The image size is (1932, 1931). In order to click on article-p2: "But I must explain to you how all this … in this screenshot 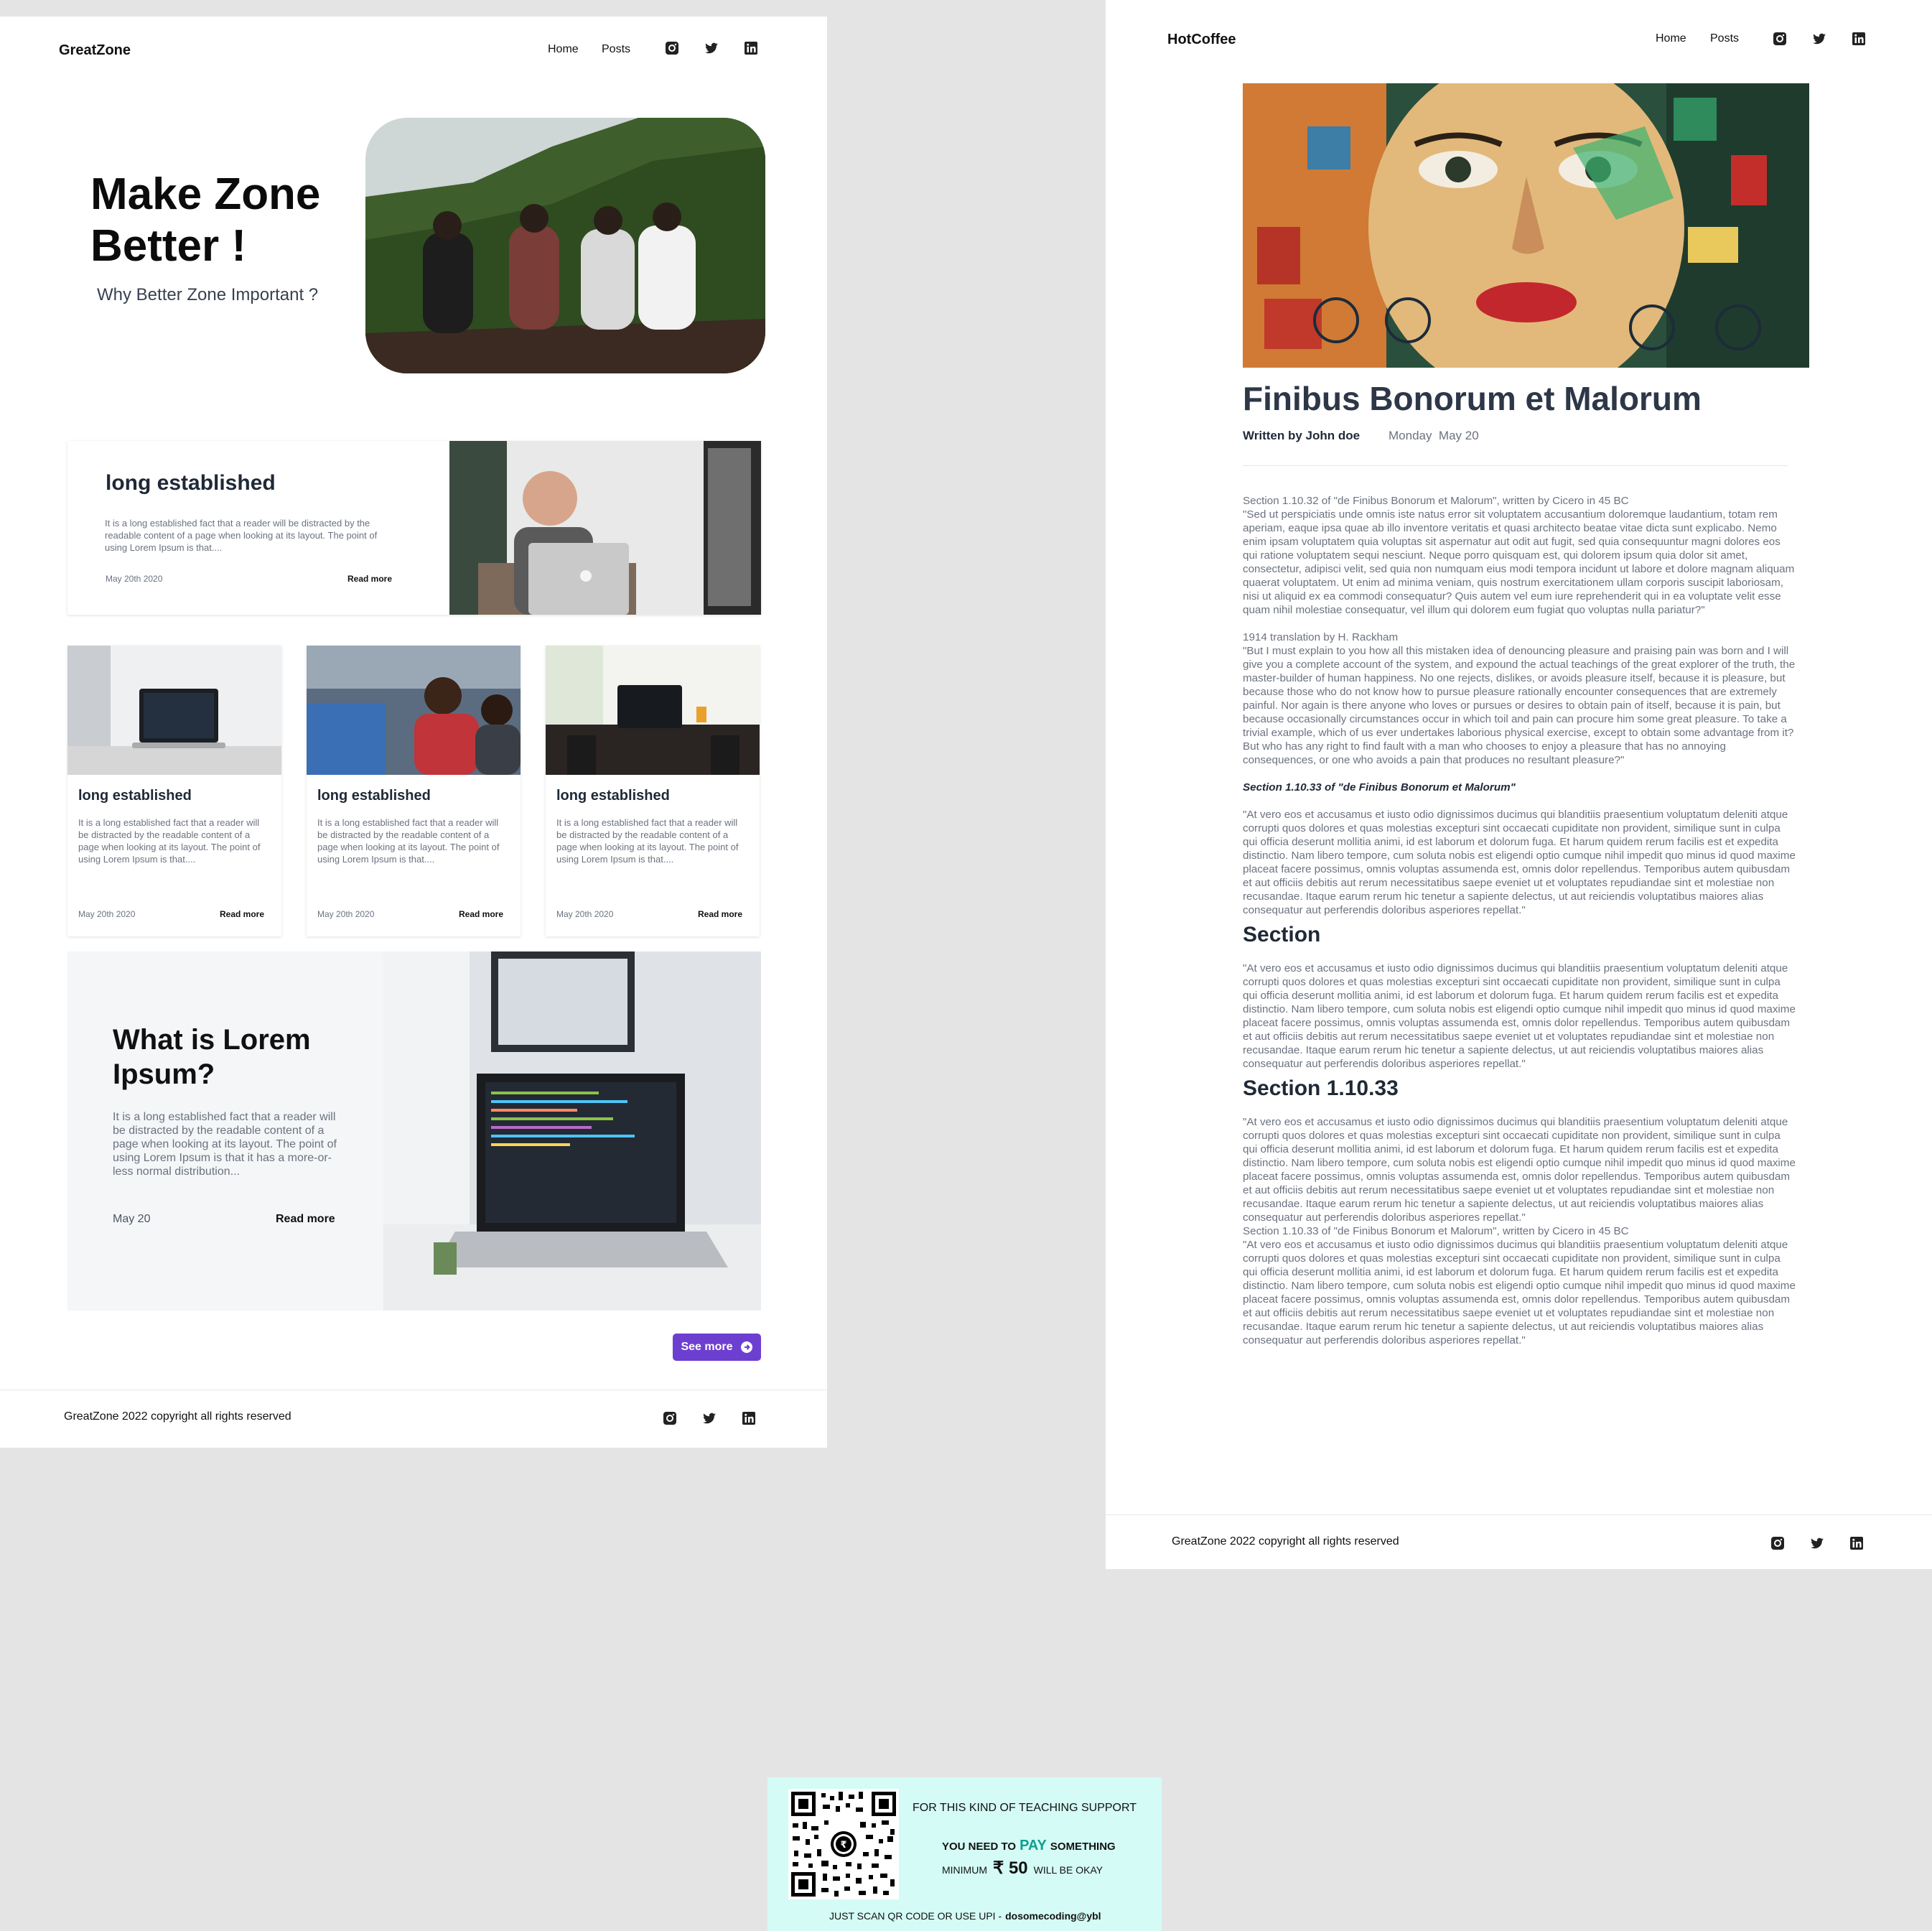, I will do `click(1519, 705)`.